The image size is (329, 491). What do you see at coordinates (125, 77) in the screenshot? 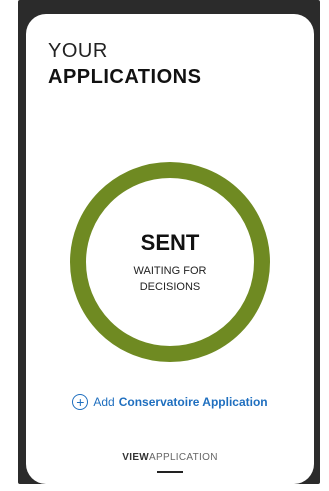
I see `title-line-2: APPLICATIONS` at bounding box center [125, 77].